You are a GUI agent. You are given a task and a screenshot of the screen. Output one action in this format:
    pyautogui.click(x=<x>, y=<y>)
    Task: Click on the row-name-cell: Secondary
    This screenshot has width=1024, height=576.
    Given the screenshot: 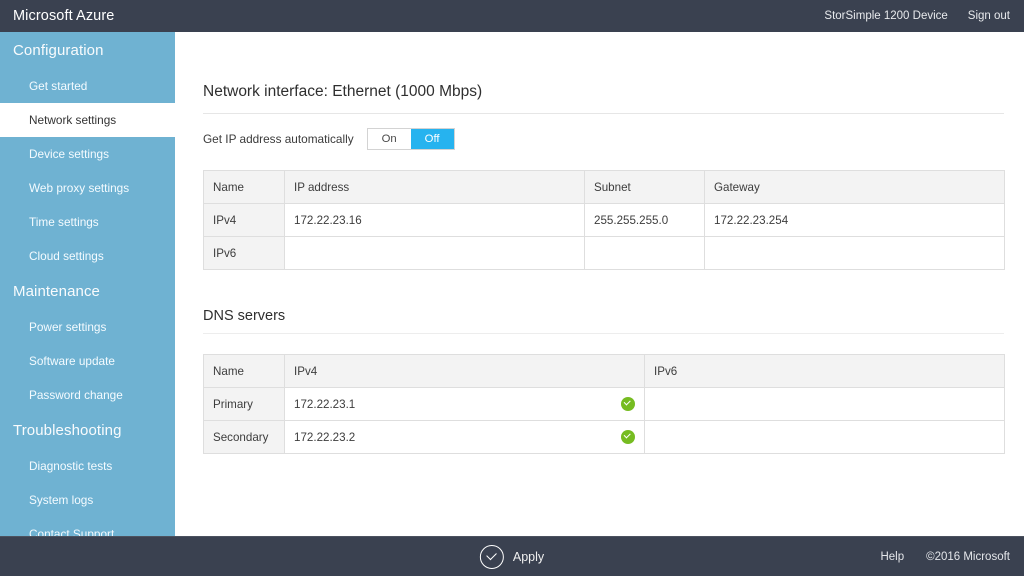 What is the action you would take?
    pyautogui.click(x=244, y=437)
    